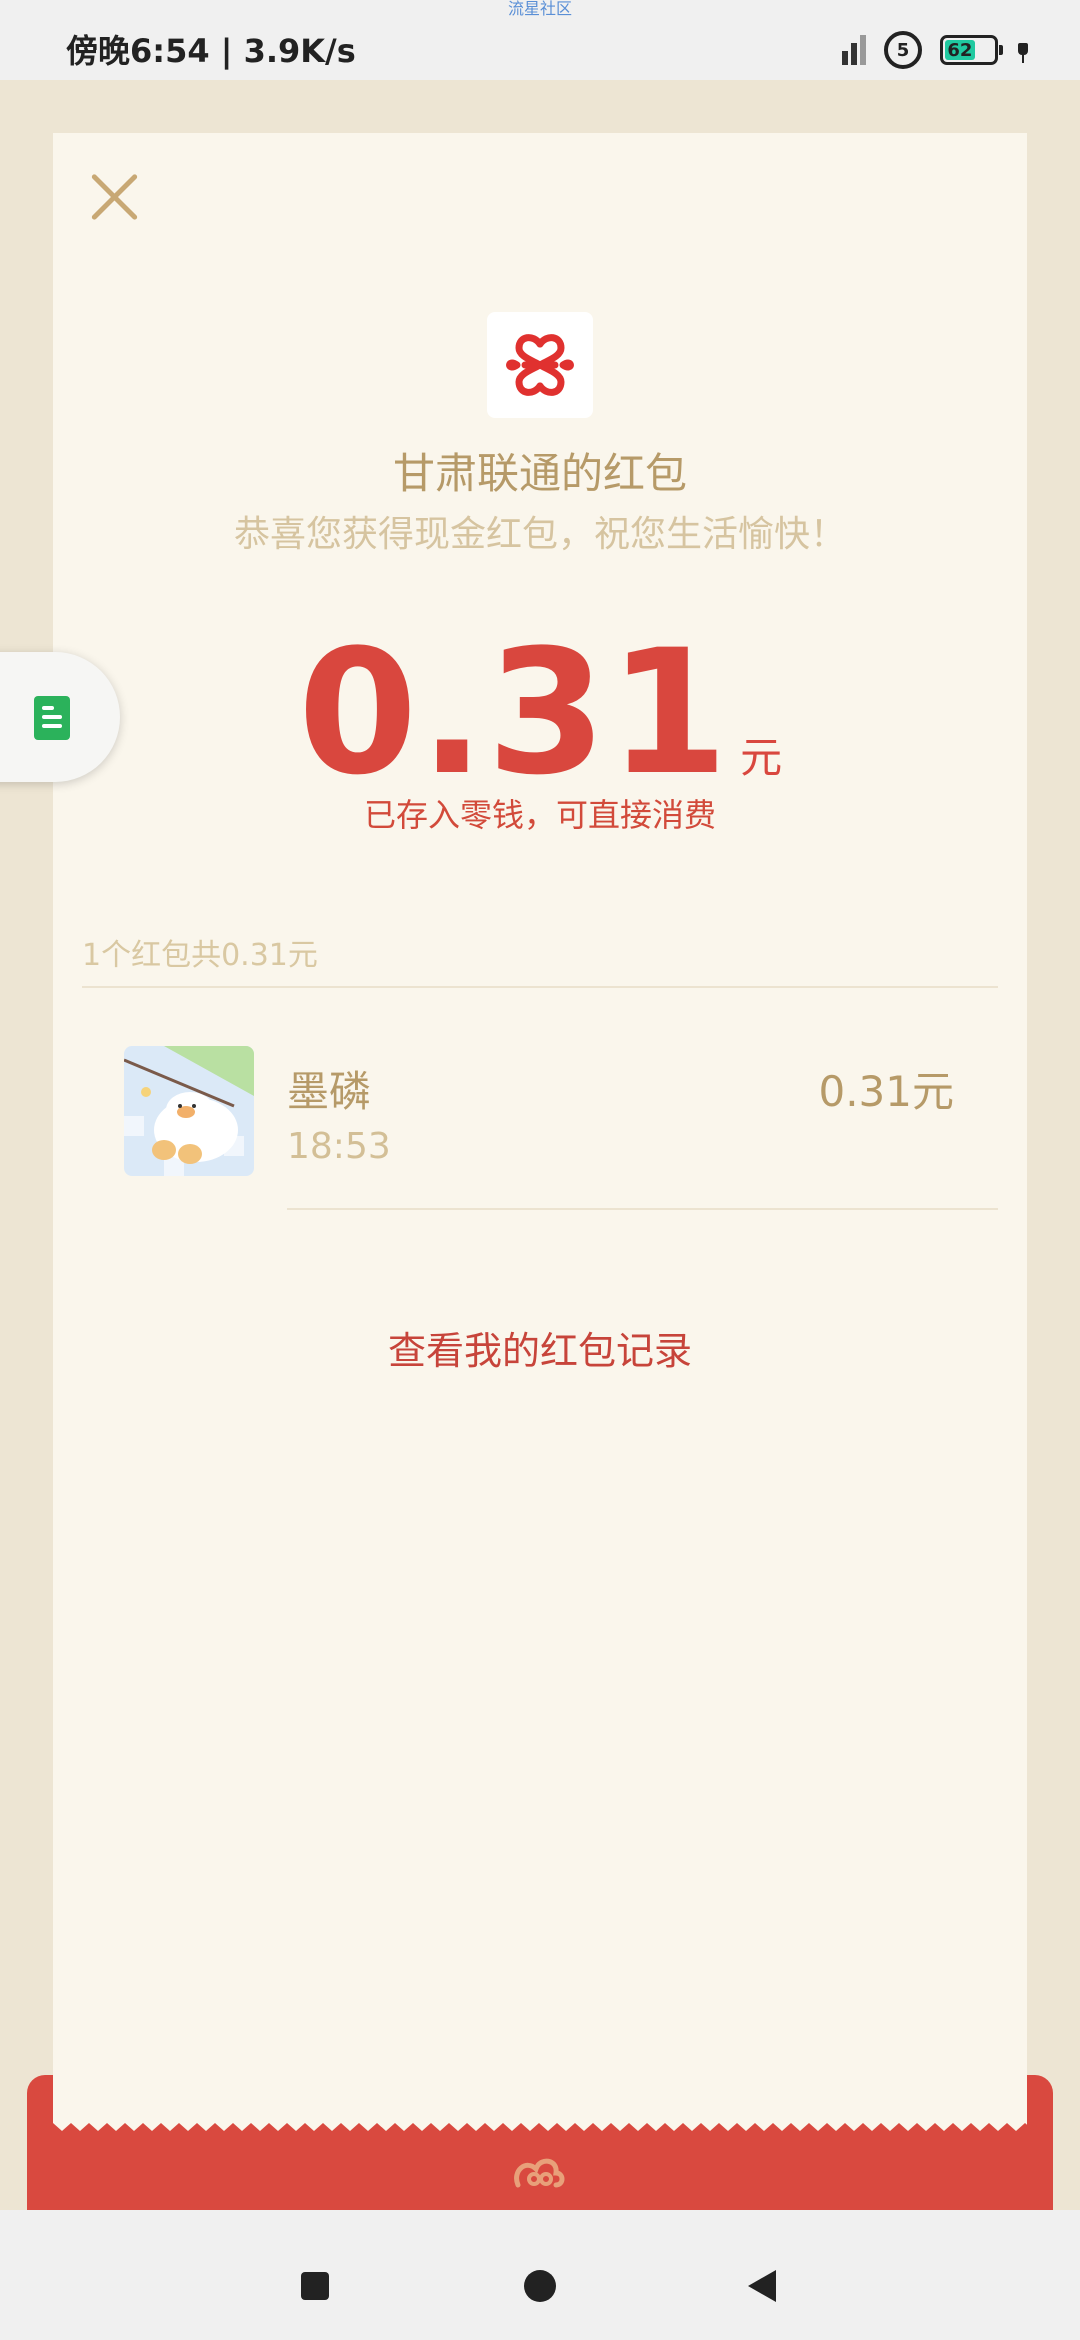 The image size is (1080, 2340). I want to click on amount-value: 0.31, so click(514, 712).